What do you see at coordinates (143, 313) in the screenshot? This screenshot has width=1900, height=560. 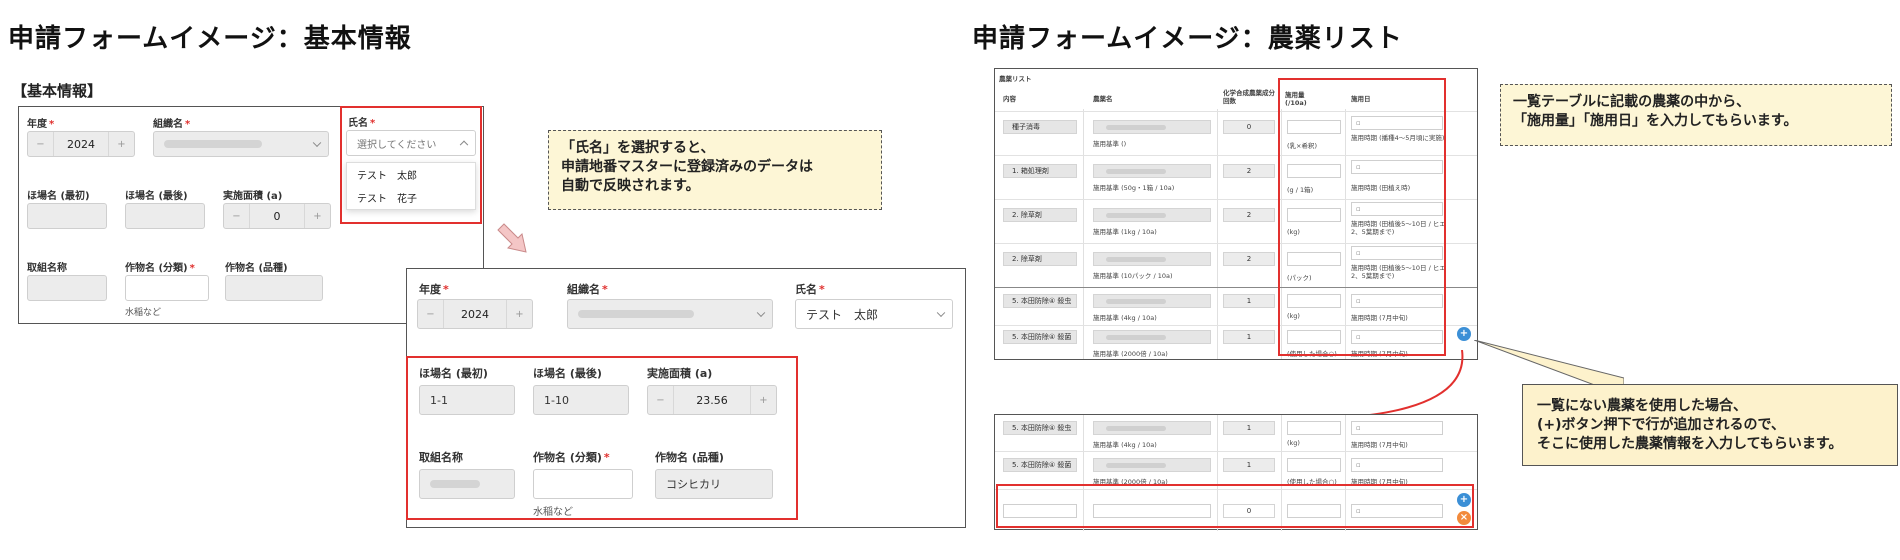 I see `crop-hint: 水稲など` at bounding box center [143, 313].